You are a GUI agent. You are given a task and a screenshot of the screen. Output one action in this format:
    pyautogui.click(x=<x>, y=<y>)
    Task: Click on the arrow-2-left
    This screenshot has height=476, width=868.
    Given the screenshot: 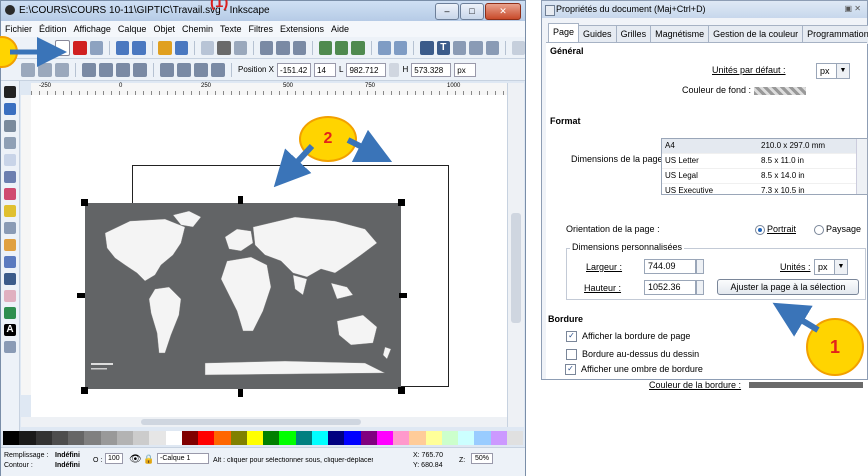 What is the action you would take?
    pyautogui.click(x=294, y=165)
    